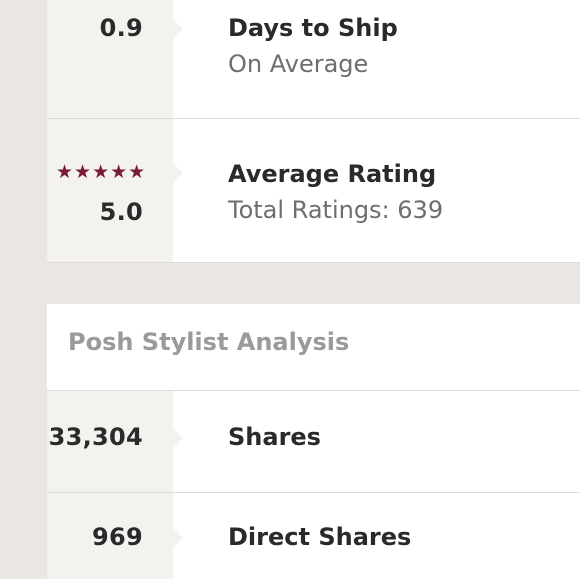 Image resolution: width=580 pixels, height=579 pixels. Describe the element at coordinates (115, 190) in the screenshot. I see `average-rating-stat: ★★★★★ 5.0` at that location.